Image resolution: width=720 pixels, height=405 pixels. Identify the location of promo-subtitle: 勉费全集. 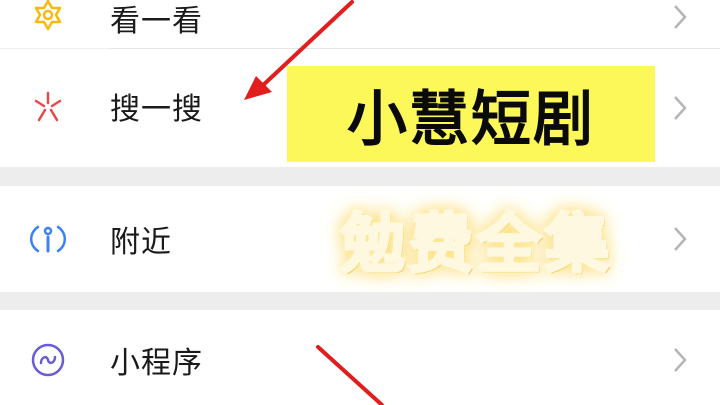
(476, 245).